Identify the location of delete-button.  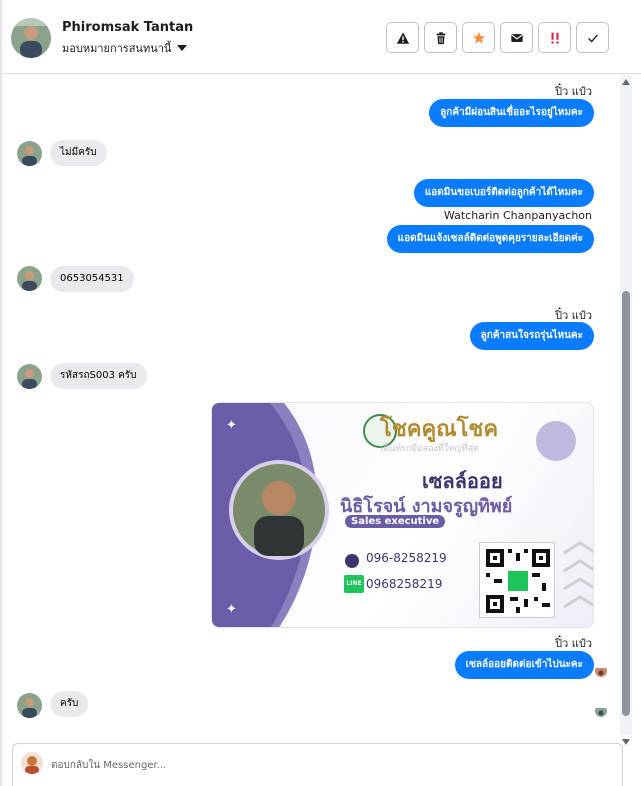
(440, 37).